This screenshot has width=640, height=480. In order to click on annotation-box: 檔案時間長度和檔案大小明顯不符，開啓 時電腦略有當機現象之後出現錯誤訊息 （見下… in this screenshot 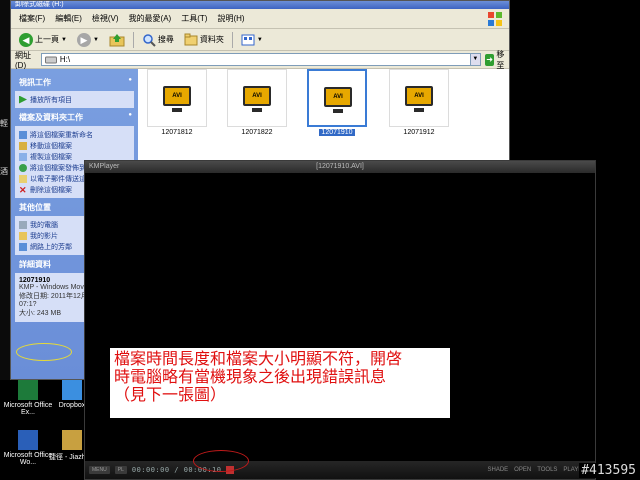, I will do `click(280, 383)`.